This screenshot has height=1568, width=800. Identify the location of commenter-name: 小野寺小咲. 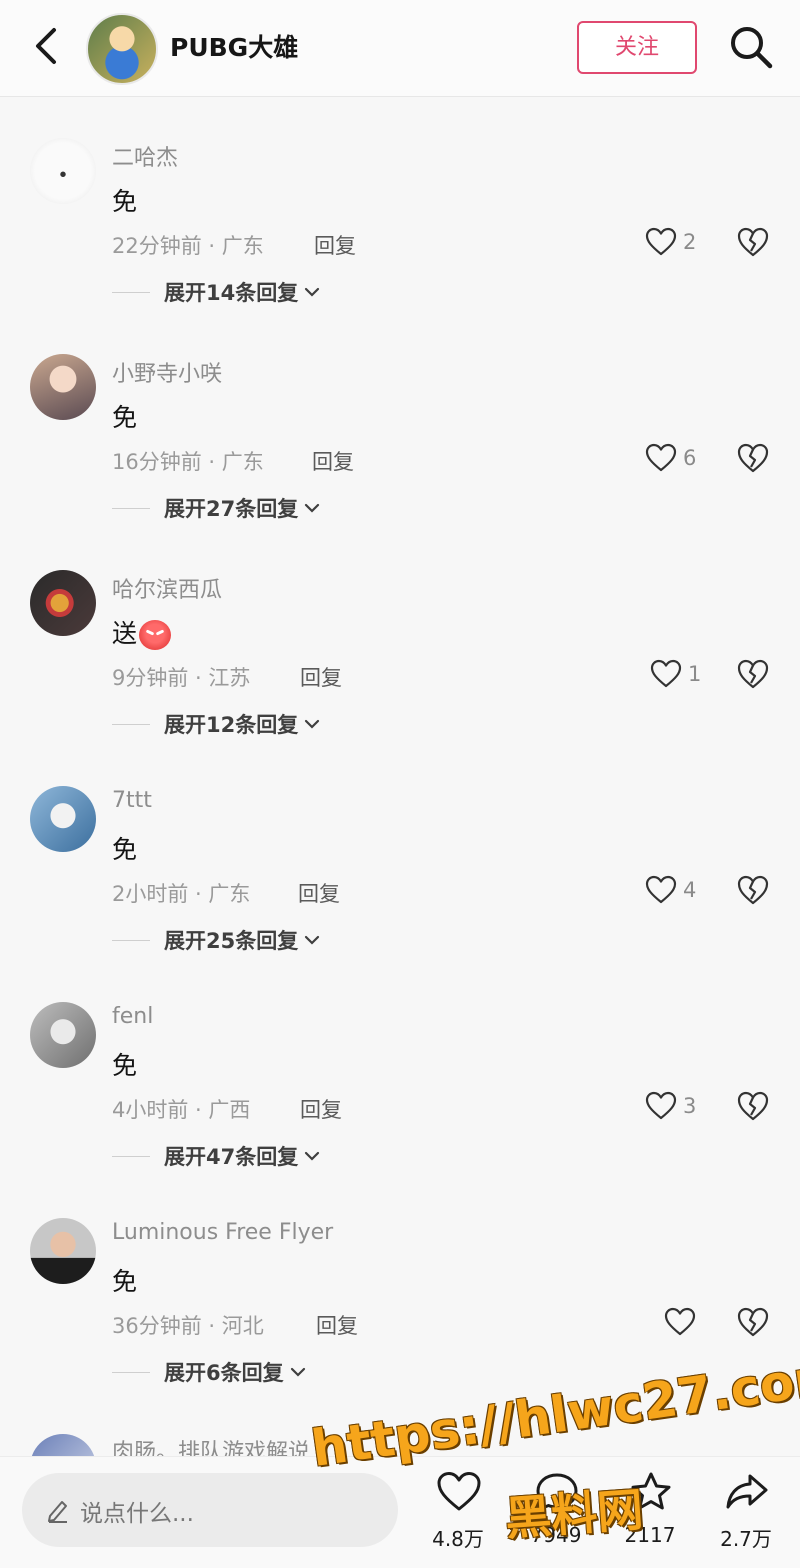
(167, 372).